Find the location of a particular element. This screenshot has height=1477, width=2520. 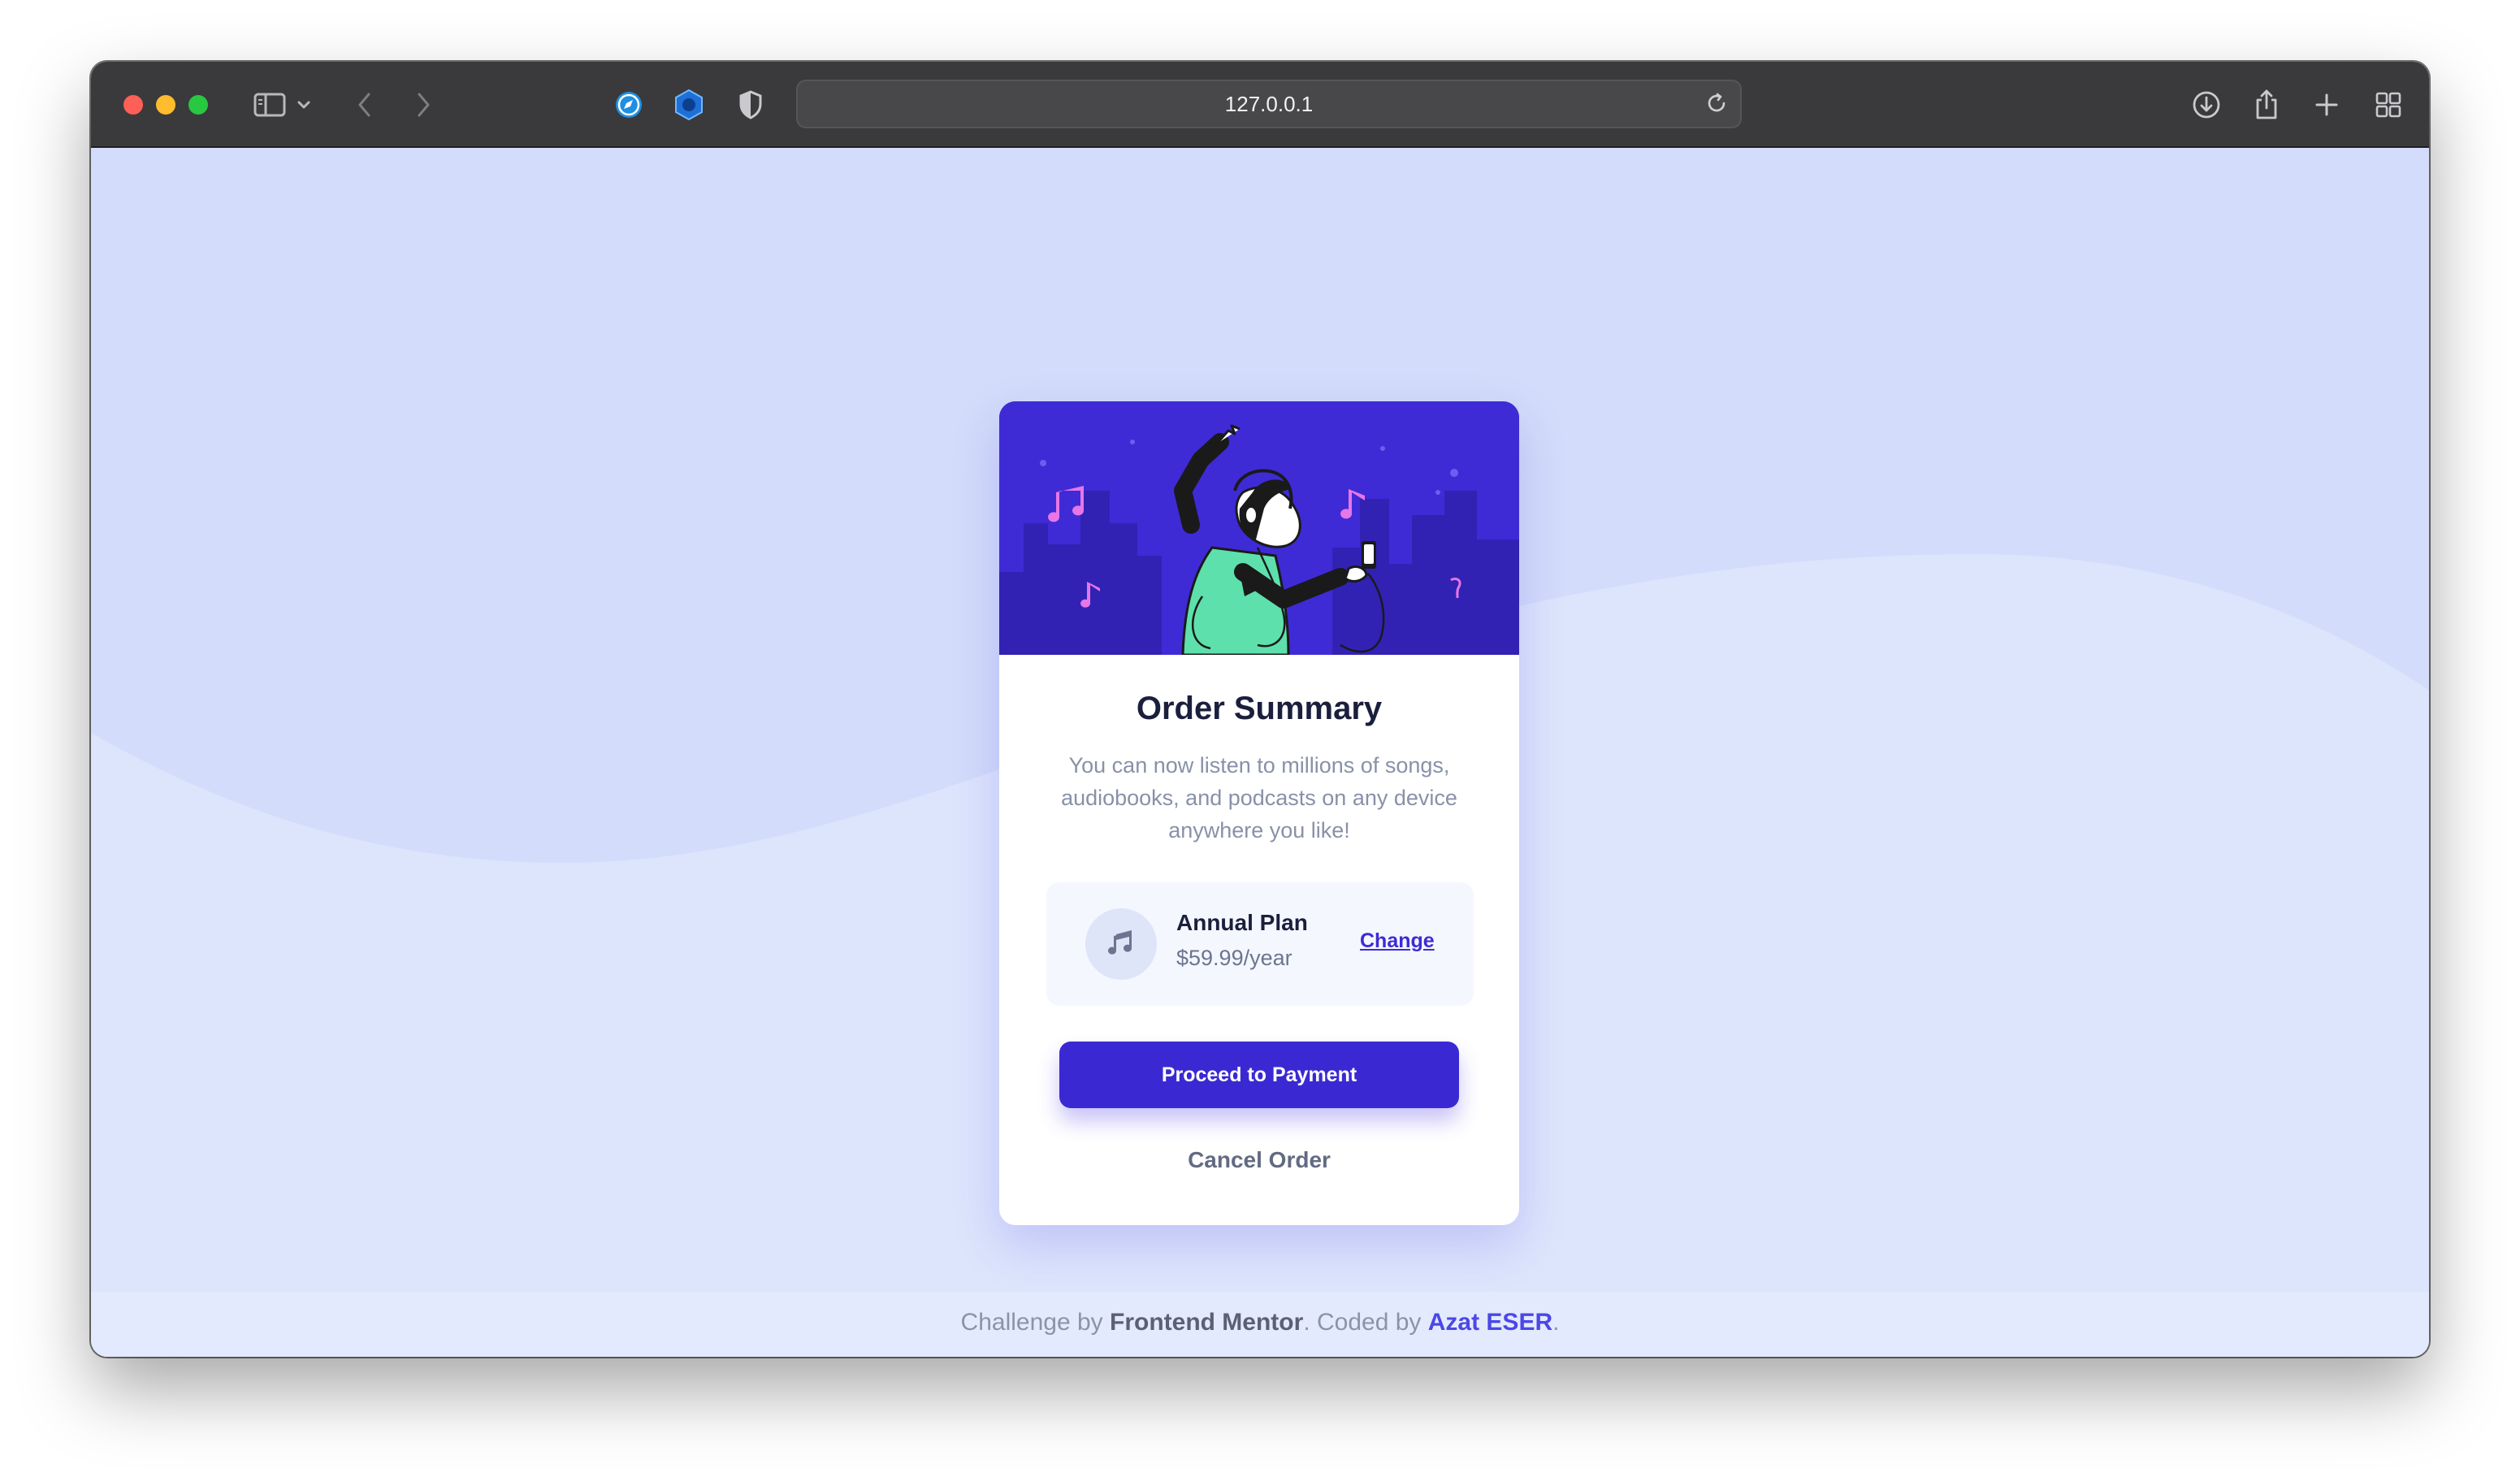

proceed-to-payment-button: Proceed to Payment is located at coordinates (1259, 1075).